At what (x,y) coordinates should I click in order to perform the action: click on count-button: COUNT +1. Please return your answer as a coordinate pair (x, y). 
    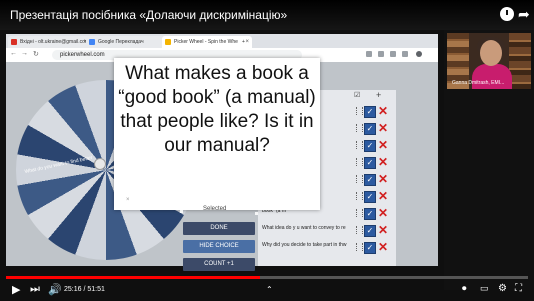
    Looking at the image, I should click on (219, 264).